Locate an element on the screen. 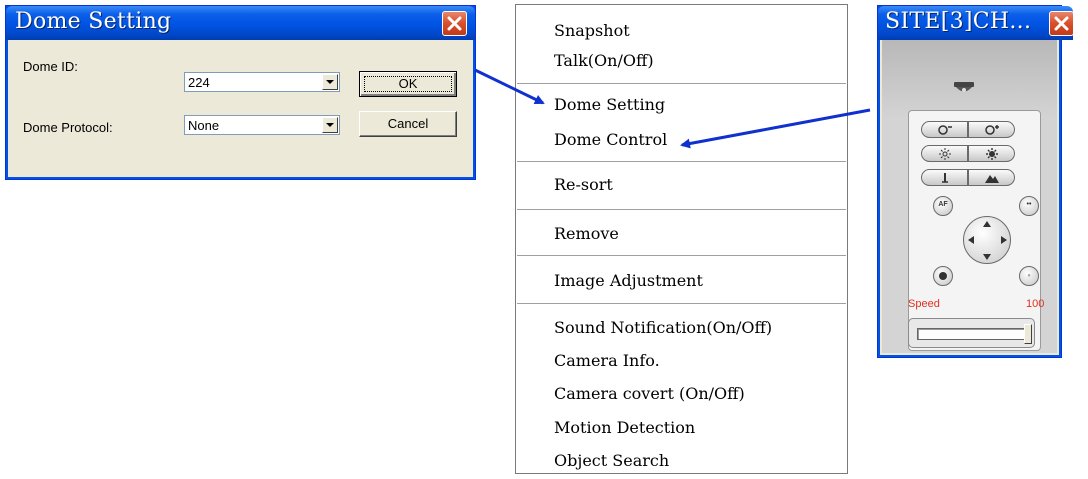 The image size is (1088, 479). zoom-out-button is located at coordinates (944, 129).